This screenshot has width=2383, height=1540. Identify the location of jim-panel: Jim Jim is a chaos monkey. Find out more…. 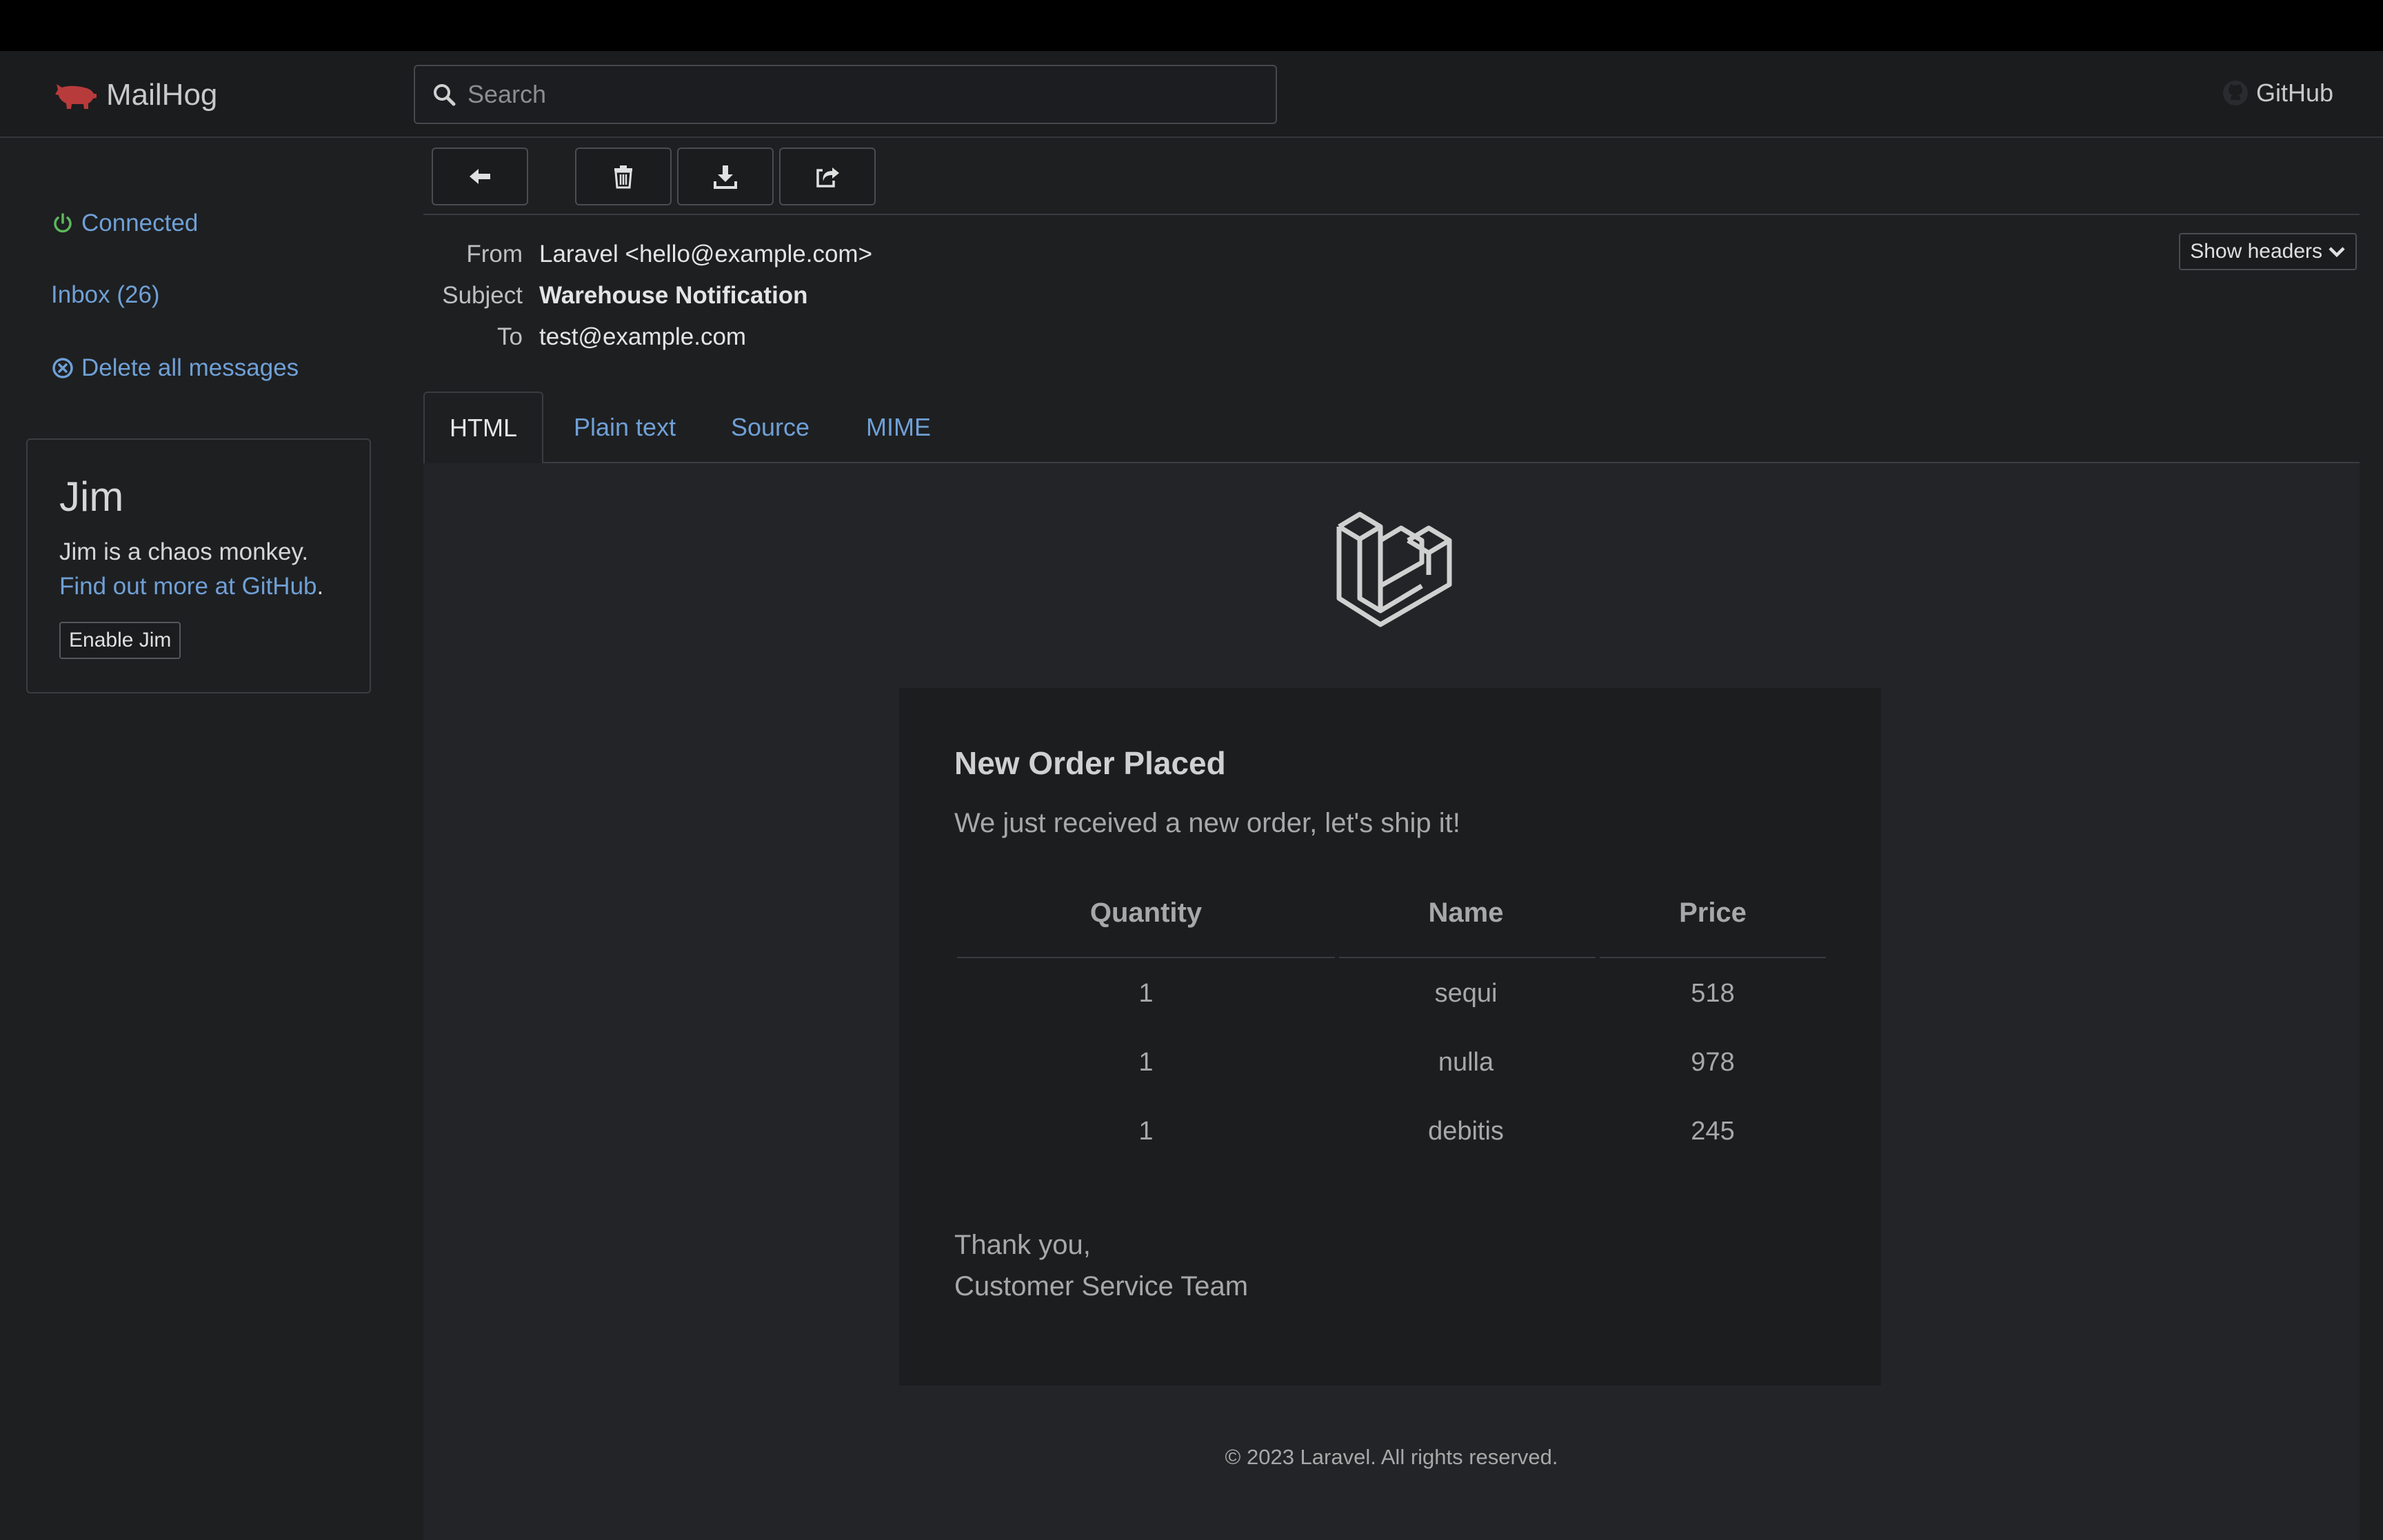
(198, 566).